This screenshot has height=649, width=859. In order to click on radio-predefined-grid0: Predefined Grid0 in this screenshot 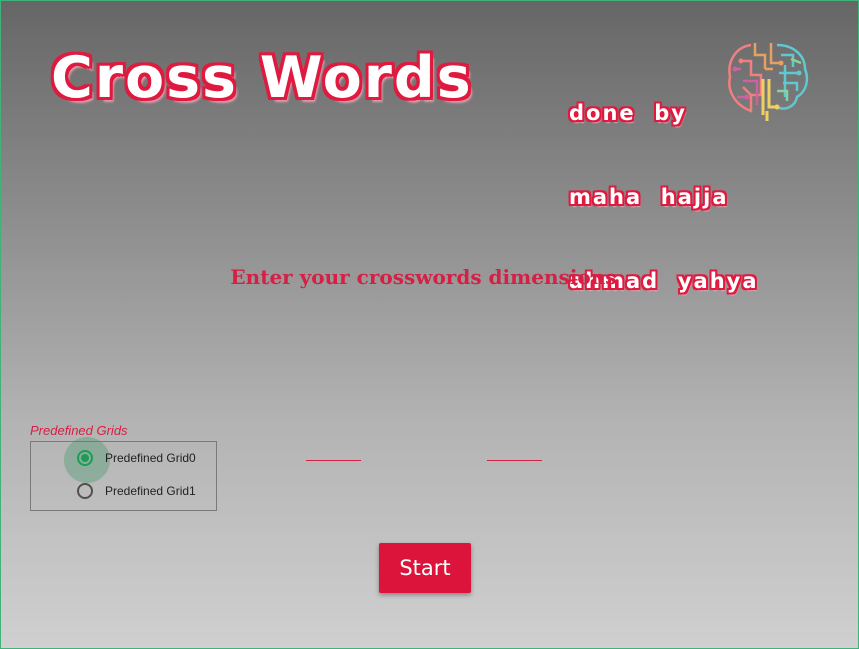, I will do `click(136, 458)`.